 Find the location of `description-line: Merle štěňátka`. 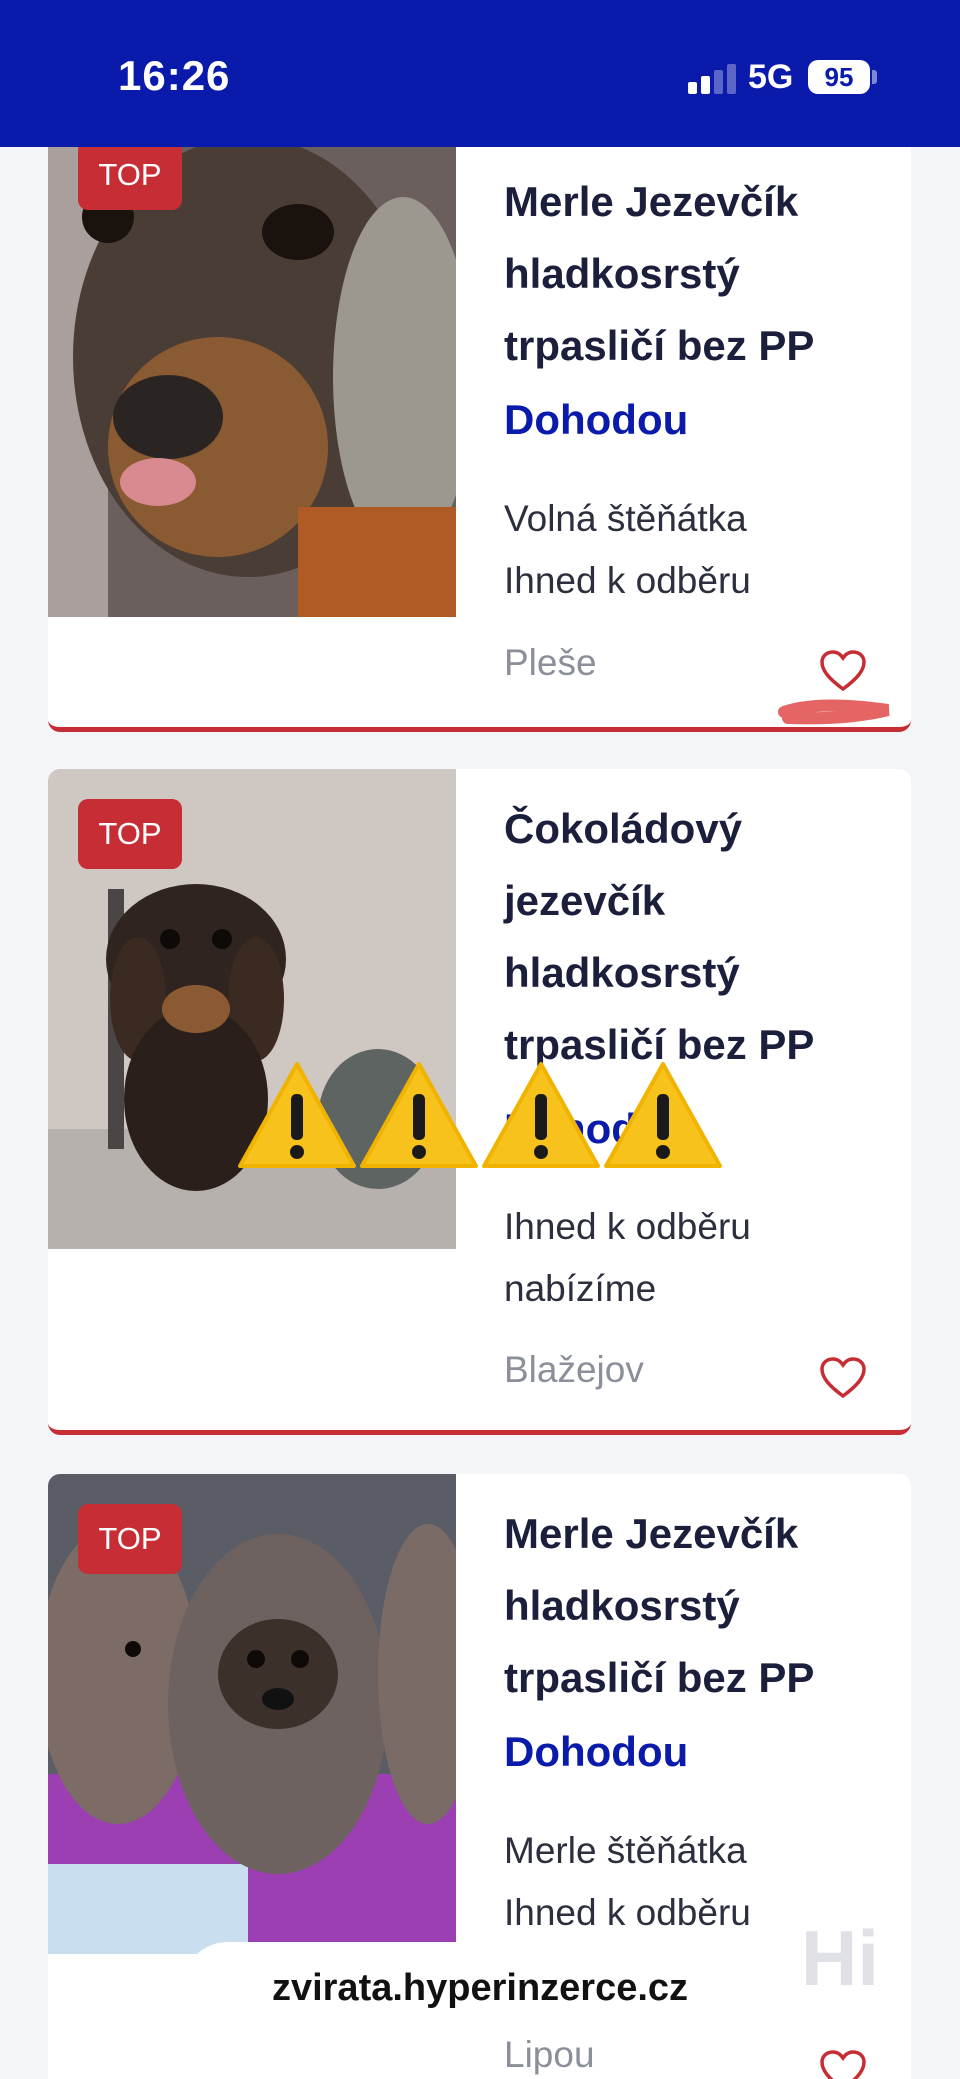

description-line: Merle štěňátka is located at coordinates (625, 1850).